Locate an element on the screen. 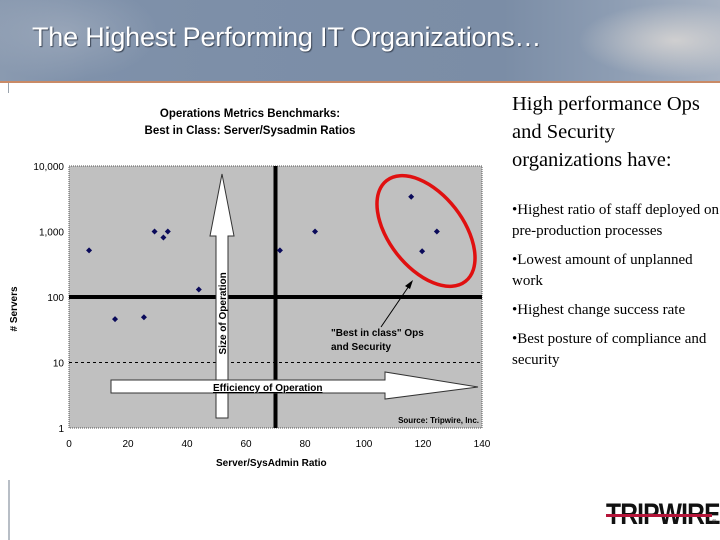 The height and width of the screenshot is (540, 720). header-photo-right is located at coordinates (645, 40).